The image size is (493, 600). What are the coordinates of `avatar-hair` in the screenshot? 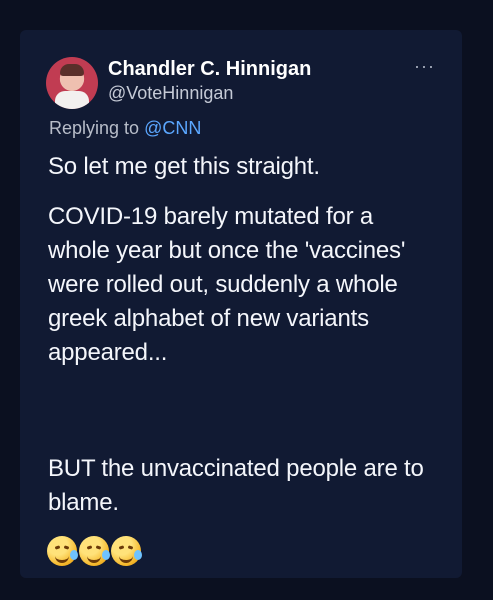 It's located at (72, 70).